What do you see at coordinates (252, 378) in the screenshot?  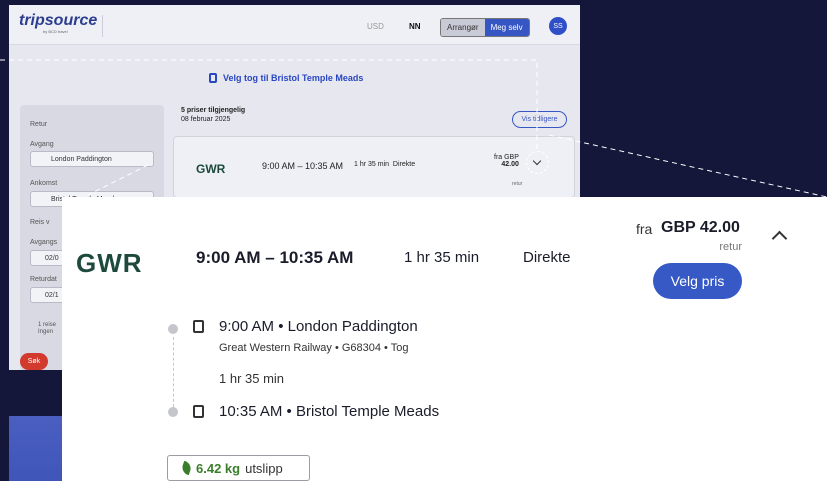 I see `travel-time: 1 hr 35 min` at bounding box center [252, 378].